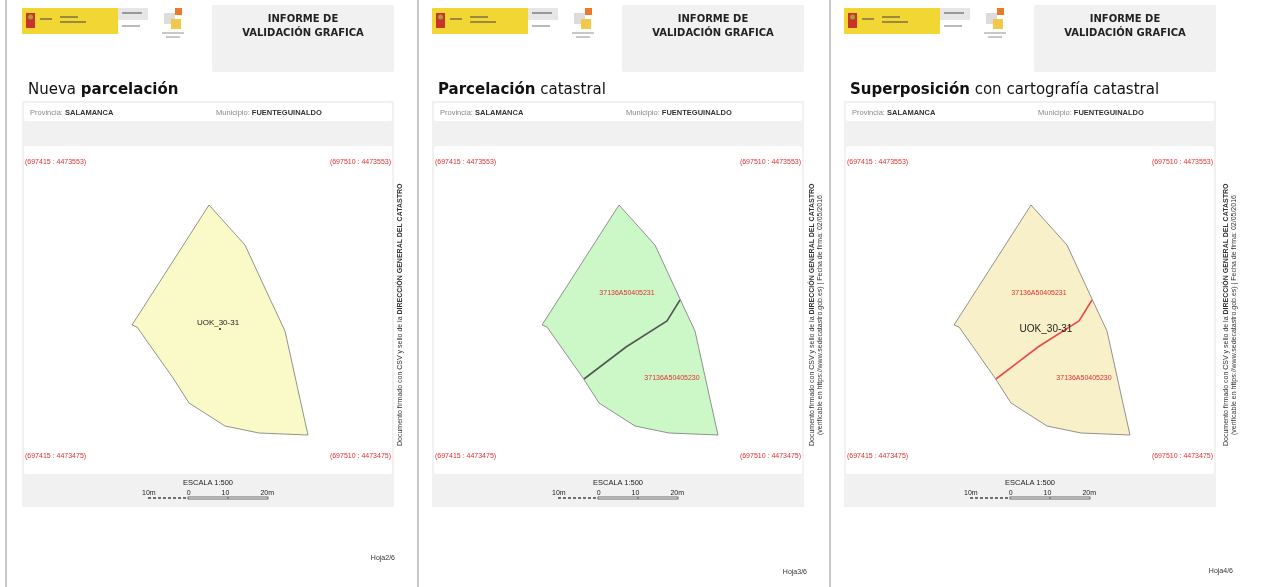 The height and width of the screenshot is (587, 1268). What do you see at coordinates (104, 89) in the screenshot?
I see `page-heading: Nueva parcelación` at bounding box center [104, 89].